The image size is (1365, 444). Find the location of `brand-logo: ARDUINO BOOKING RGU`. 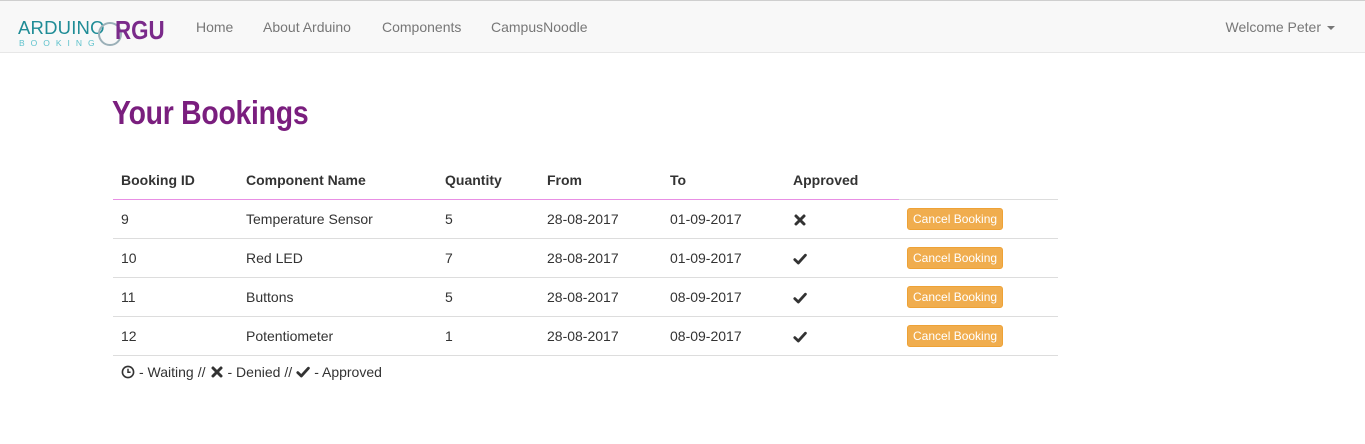

brand-logo: ARDUINO BOOKING RGU is located at coordinates (93, 29).